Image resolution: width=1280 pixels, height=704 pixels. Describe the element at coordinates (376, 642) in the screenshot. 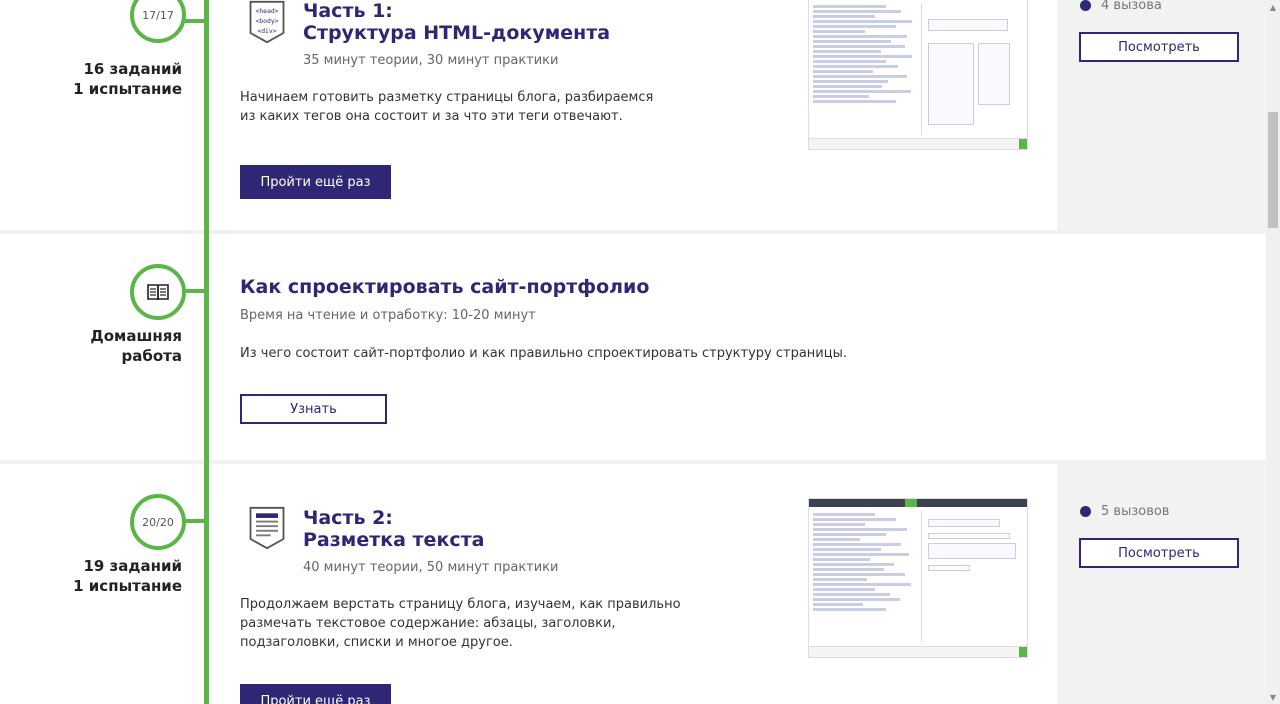

I see `description-line: подзаголовки, списки и многое другое.` at that location.